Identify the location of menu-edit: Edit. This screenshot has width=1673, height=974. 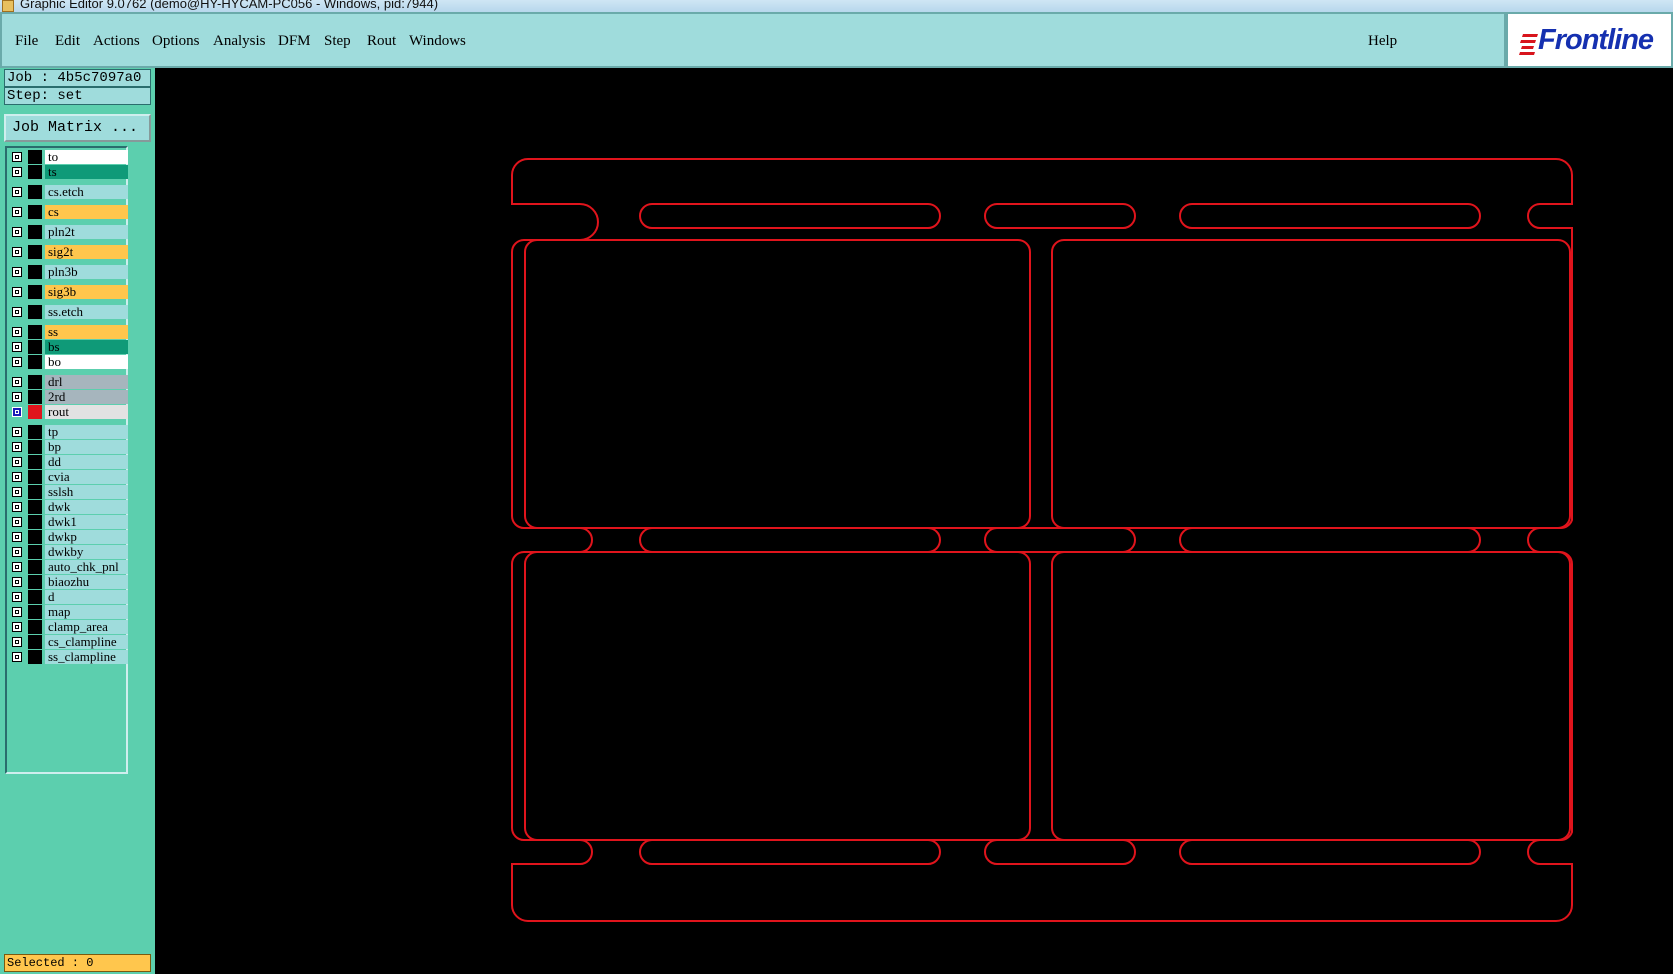
(67, 41).